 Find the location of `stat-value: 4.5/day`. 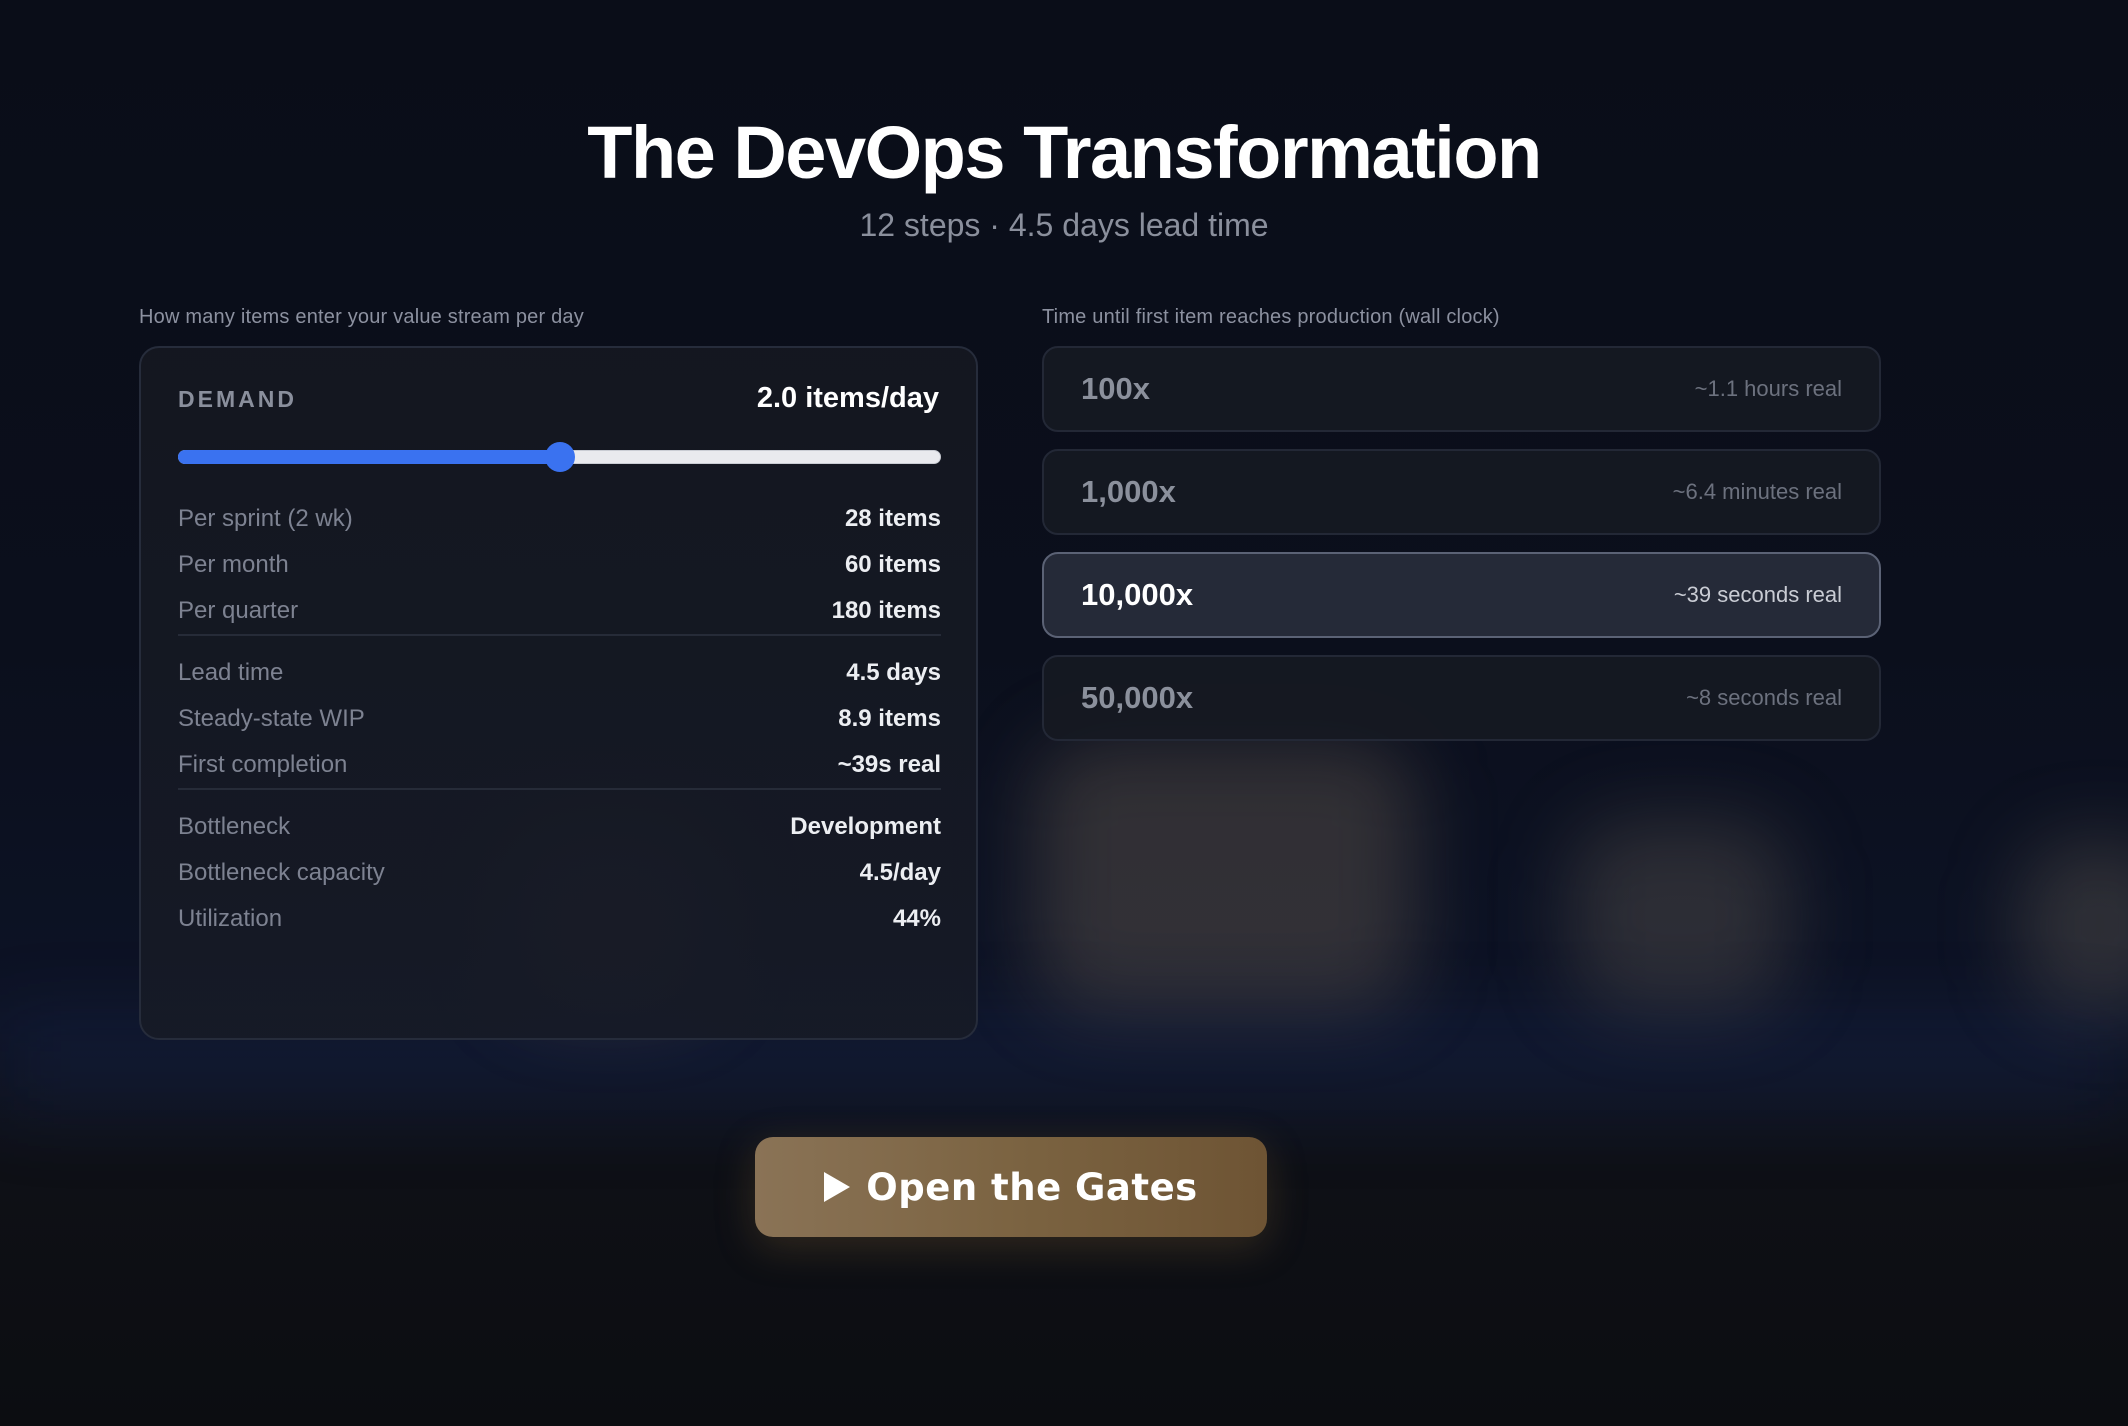

stat-value: 4.5/day is located at coordinates (900, 872).